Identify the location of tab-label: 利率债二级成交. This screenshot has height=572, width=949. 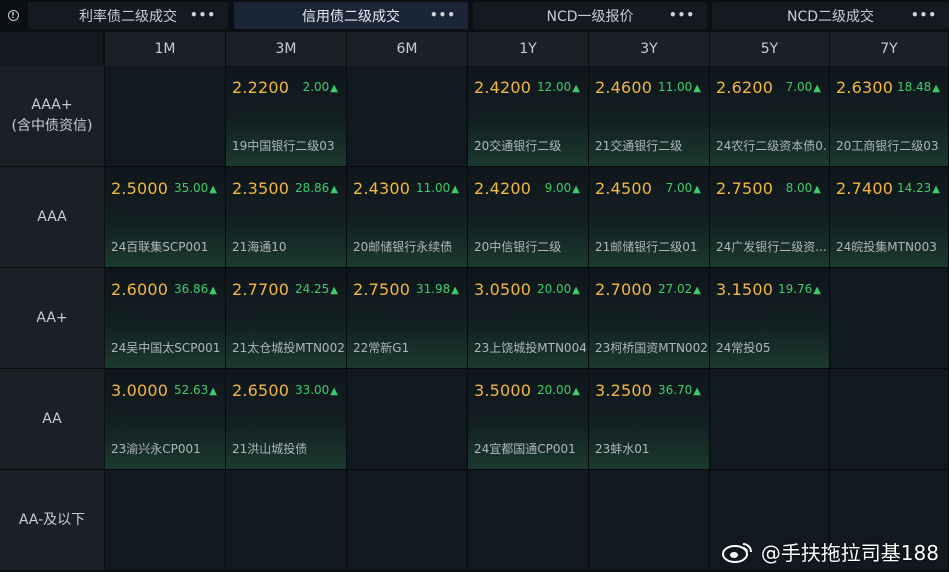
(128, 16).